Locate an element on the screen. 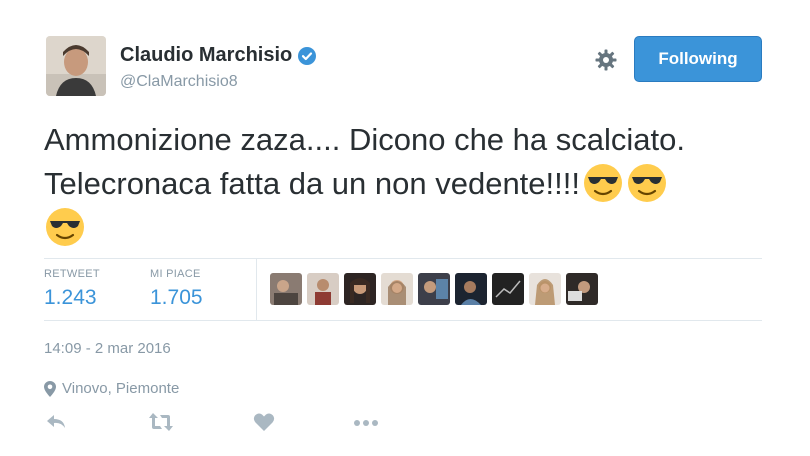 The height and width of the screenshot is (456, 810). reply-icon is located at coordinates (56, 422).